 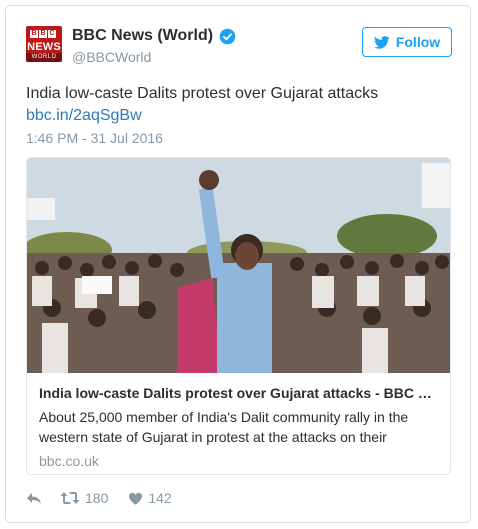 What do you see at coordinates (136, 498) in the screenshot?
I see `heart-icon` at bounding box center [136, 498].